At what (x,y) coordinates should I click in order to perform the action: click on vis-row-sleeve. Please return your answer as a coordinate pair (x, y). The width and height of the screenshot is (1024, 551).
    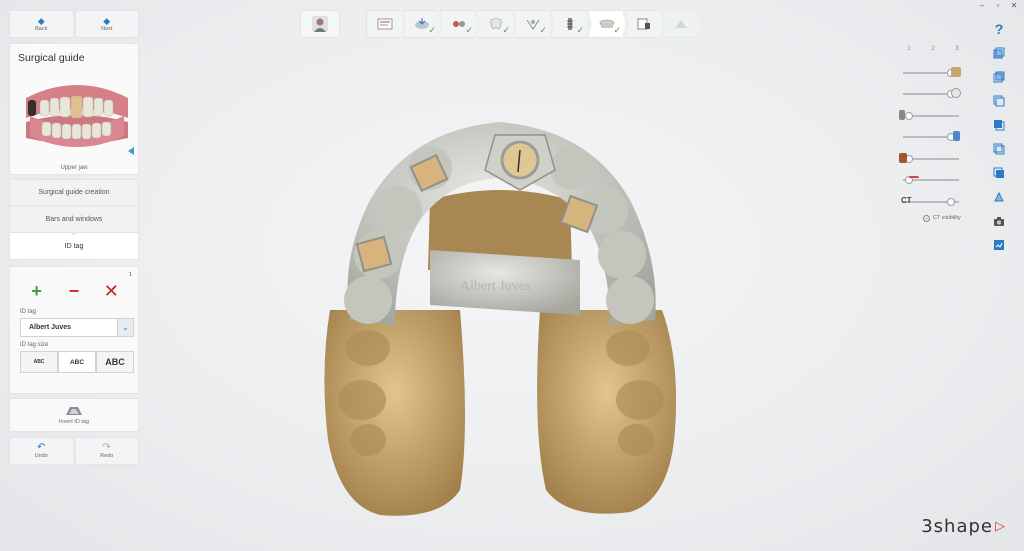
    Looking at the image, I should click on (933, 138).